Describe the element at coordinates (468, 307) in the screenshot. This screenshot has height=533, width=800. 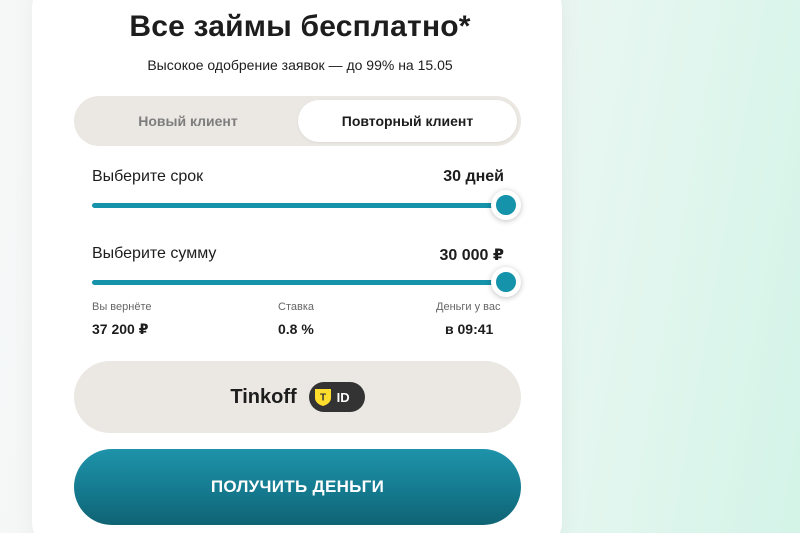
I see `money-time-caption: Деньги у вас` at that location.